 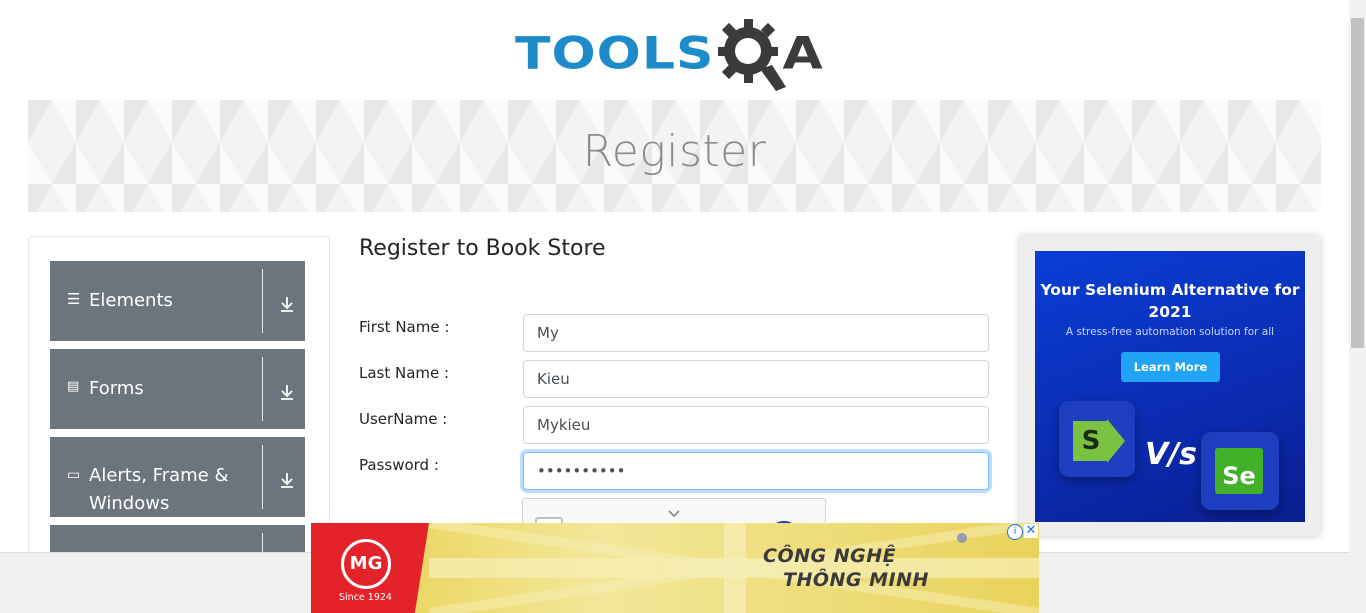 What do you see at coordinates (73, 386) in the screenshot?
I see `document-icon: ▤` at bounding box center [73, 386].